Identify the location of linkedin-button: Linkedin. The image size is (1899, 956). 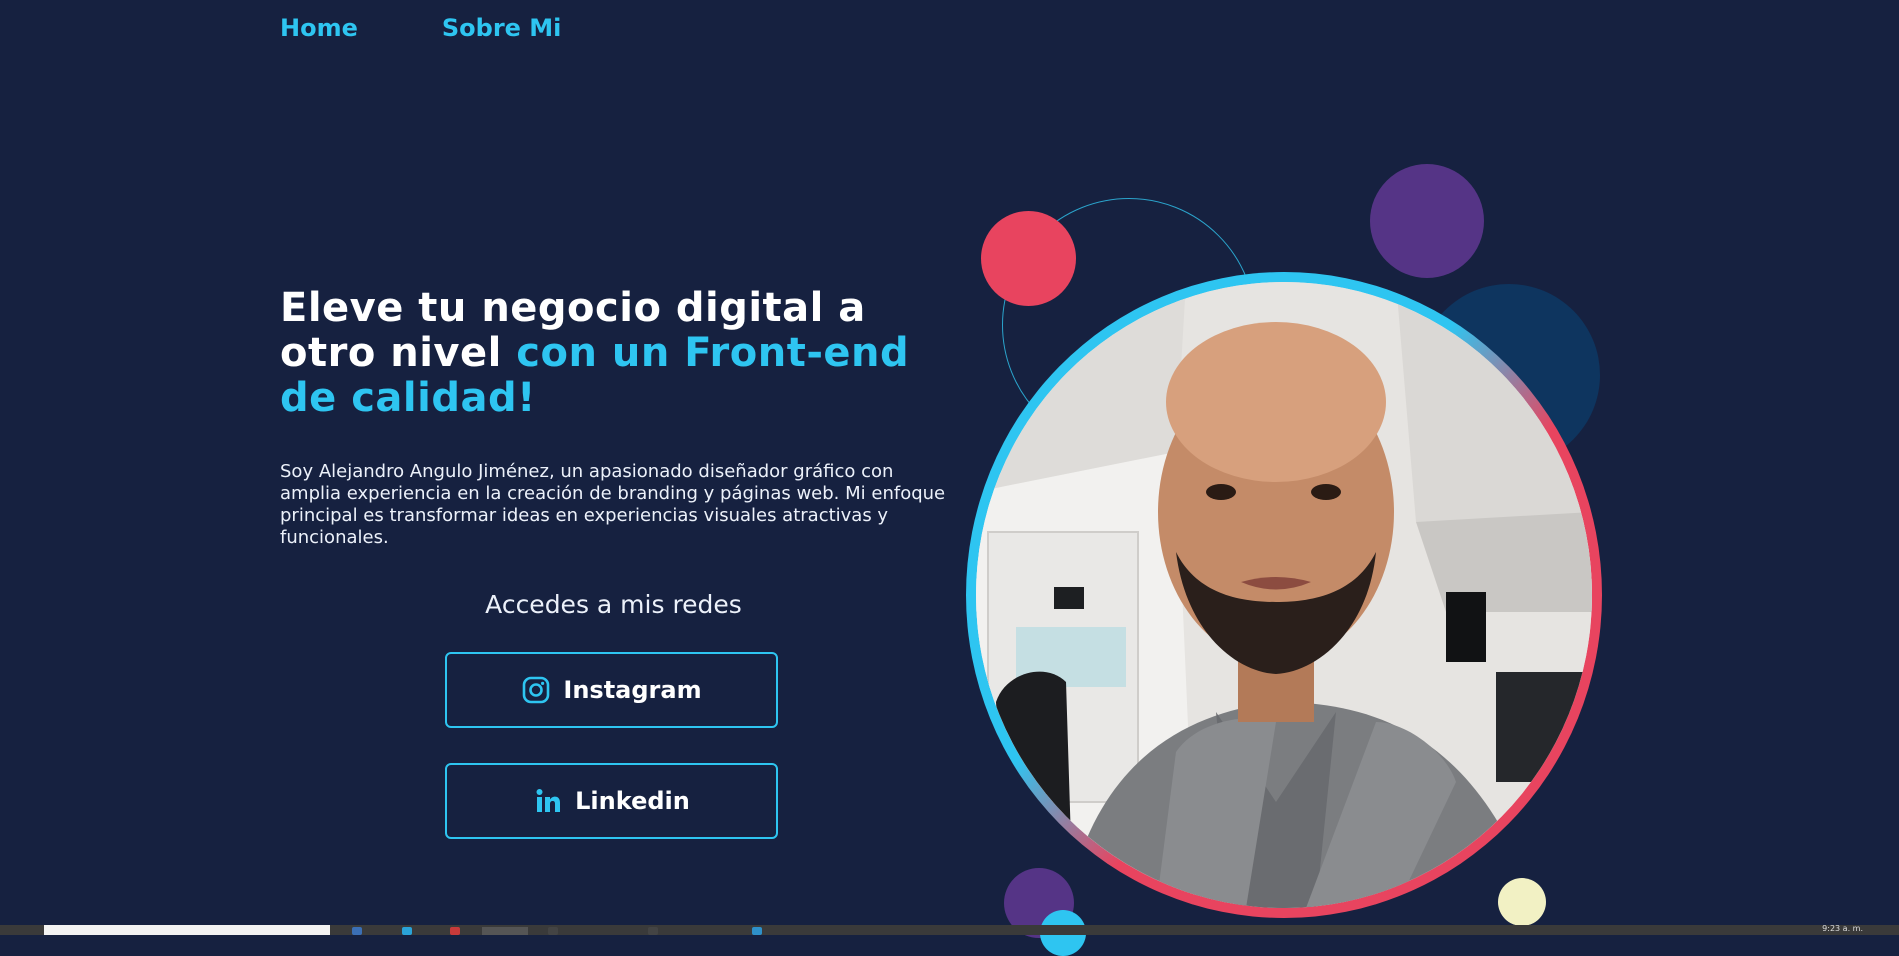
(611, 801).